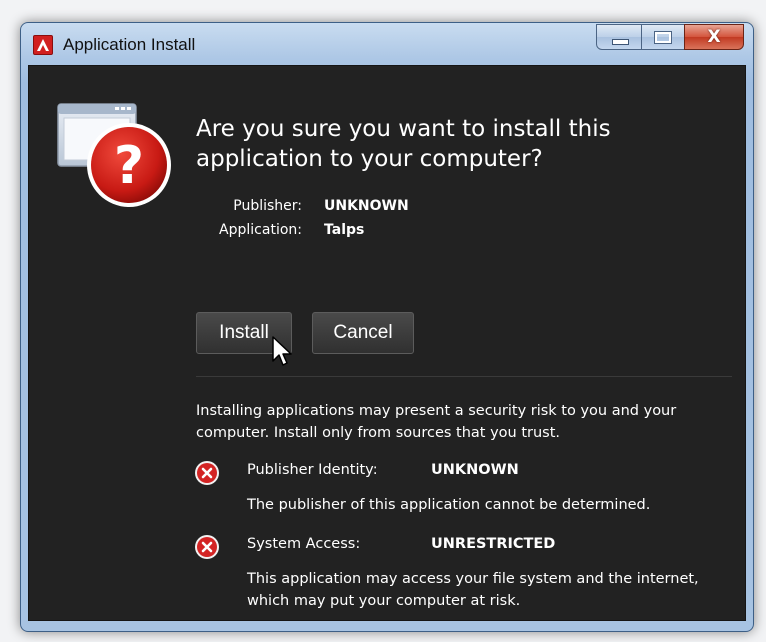  I want to click on mouse-cursor-icon, so click(282, 351).